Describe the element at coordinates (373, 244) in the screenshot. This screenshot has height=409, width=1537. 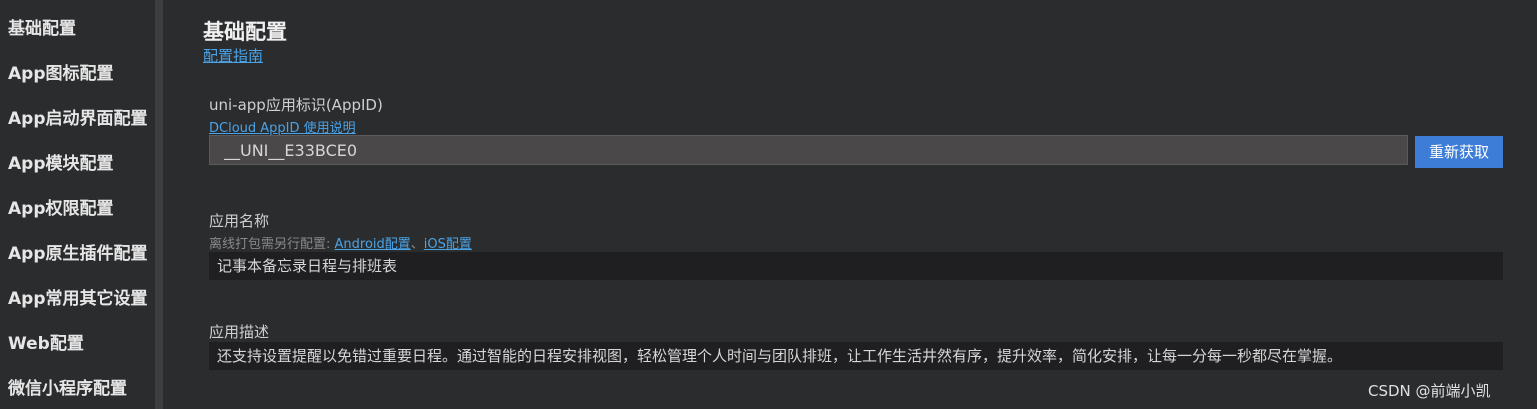
I see `android-config-link: Android配置` at that location.